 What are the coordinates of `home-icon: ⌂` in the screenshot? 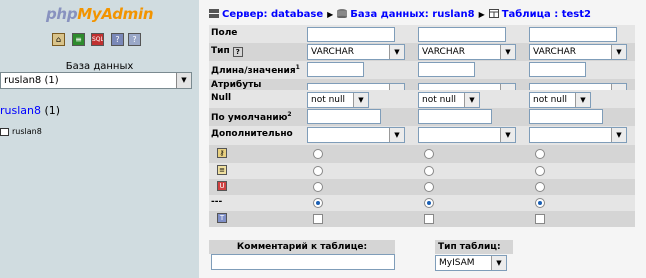 It's located at (58, 39).